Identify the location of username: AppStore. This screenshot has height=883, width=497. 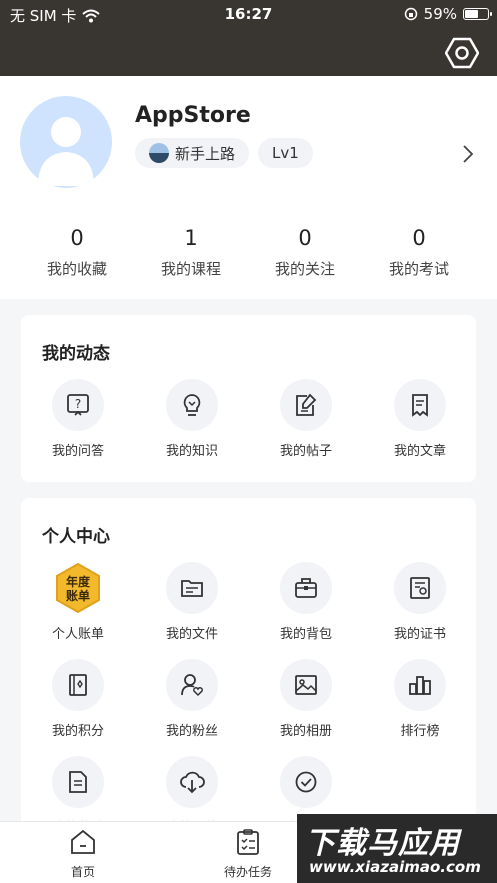
(193, 115).